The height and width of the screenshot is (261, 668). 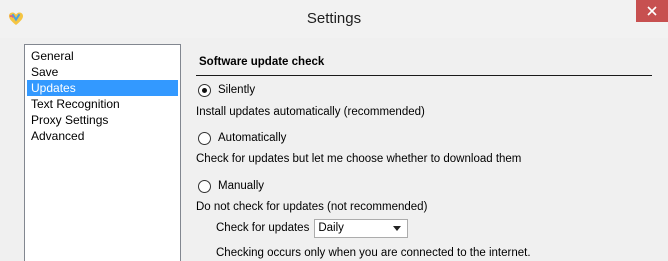 I want to click on section-title: Software update check, so click(x=262, y=62).